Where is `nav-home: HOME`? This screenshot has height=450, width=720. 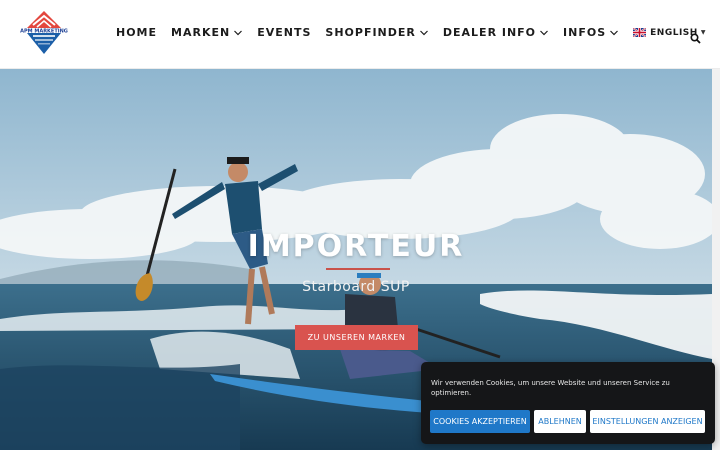
nav-home: HOME is located at coordinates (136, 32).